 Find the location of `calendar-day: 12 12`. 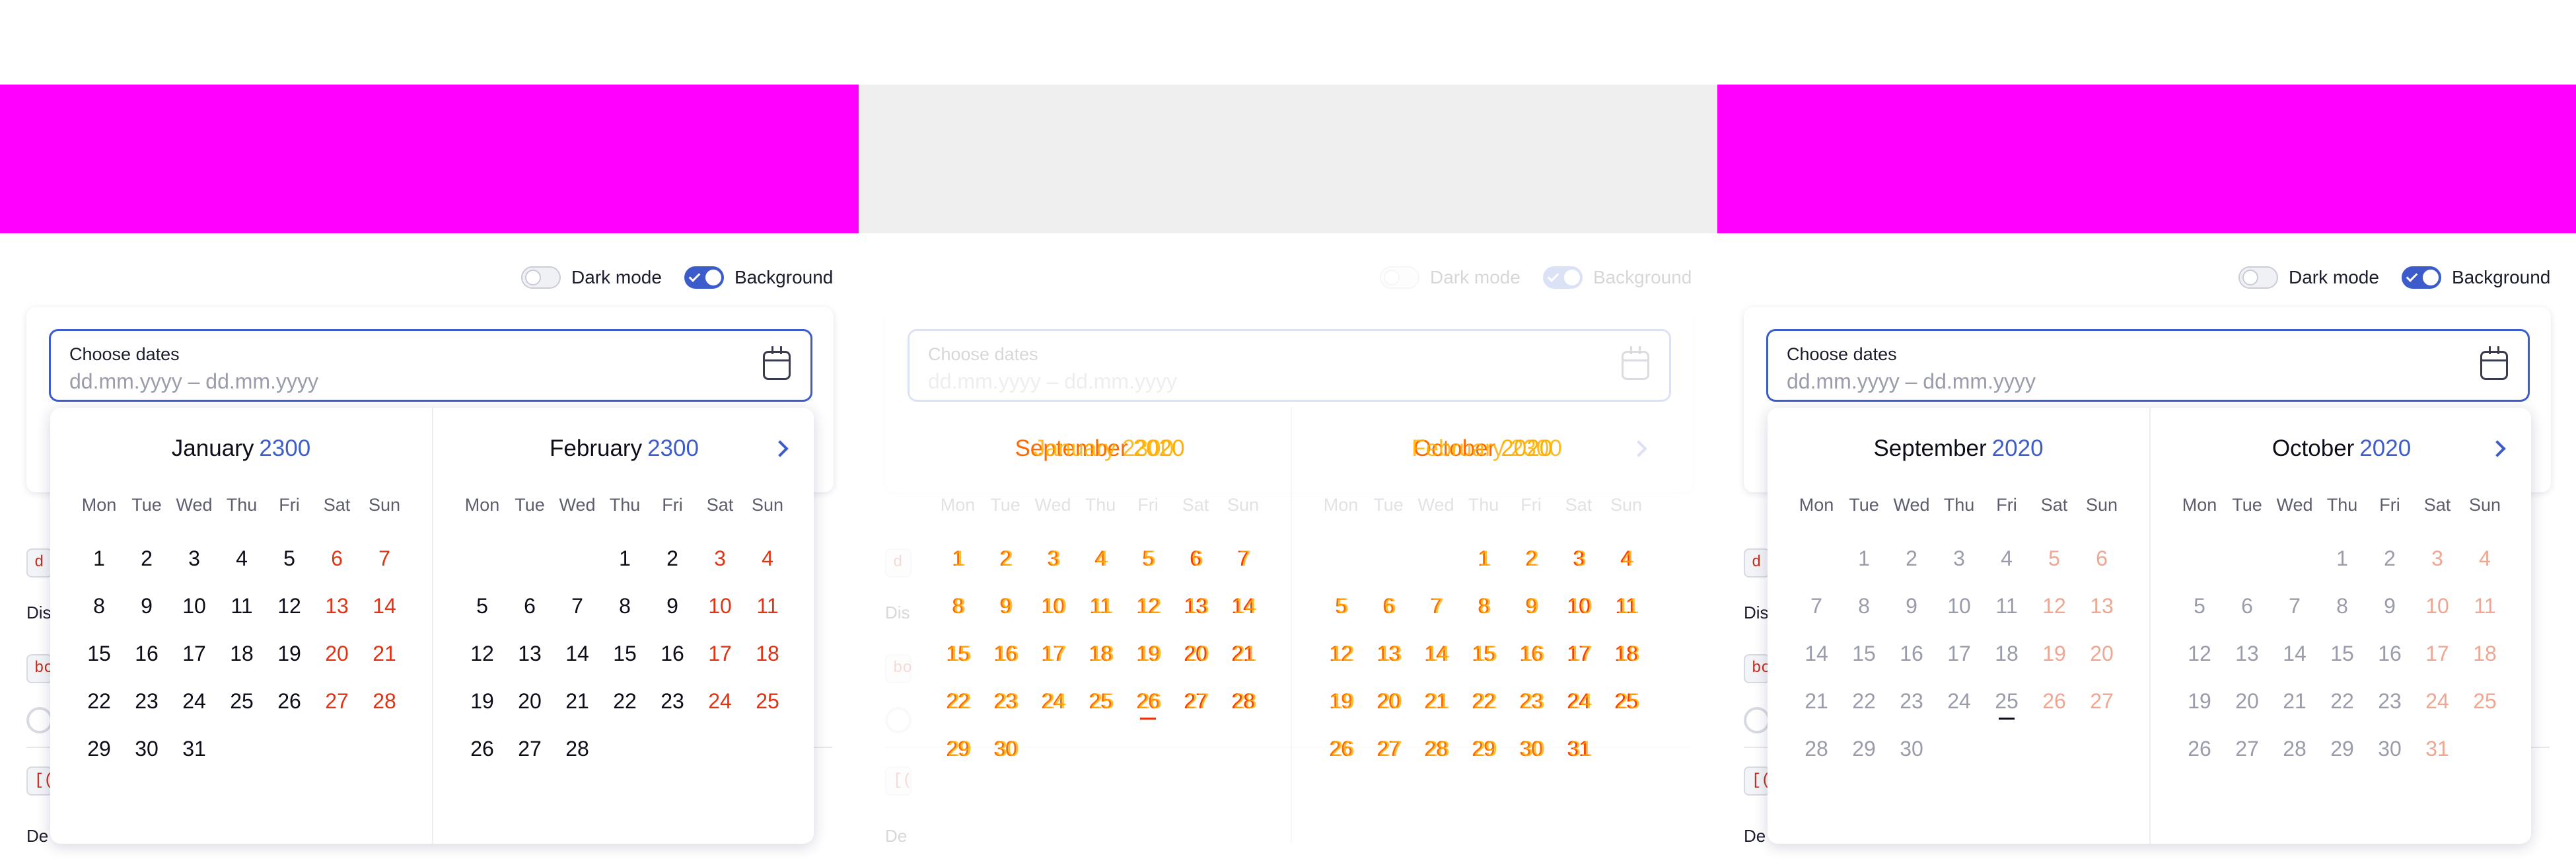

calendar-day: 12 12 is located at coordinates (1341, 653).